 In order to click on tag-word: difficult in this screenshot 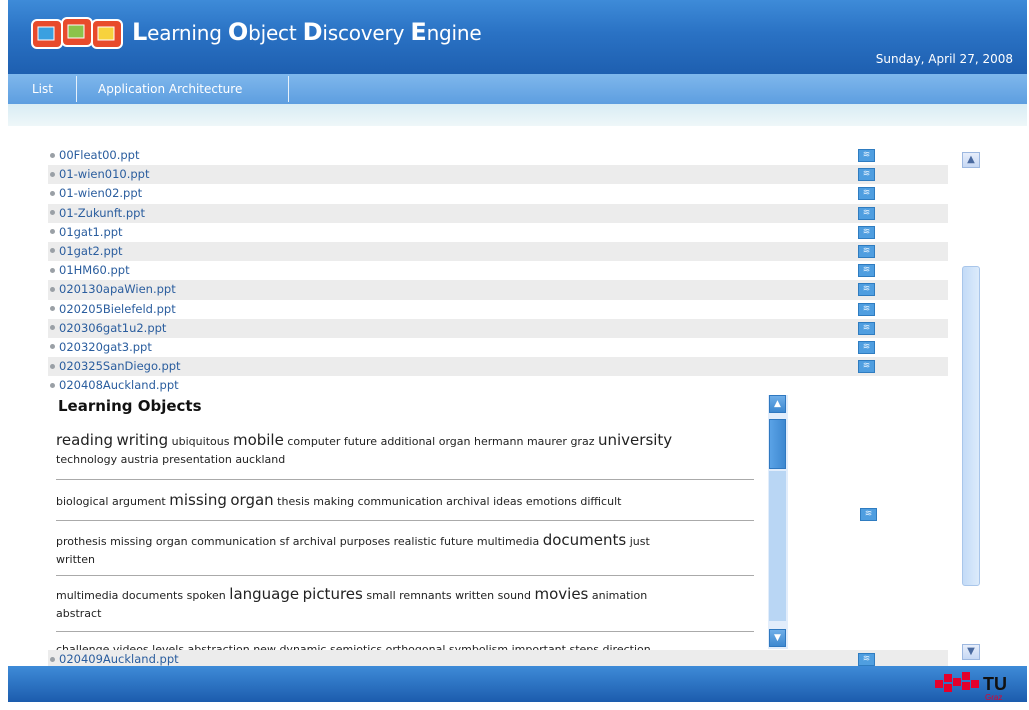, I will do `click(600, 501)`.